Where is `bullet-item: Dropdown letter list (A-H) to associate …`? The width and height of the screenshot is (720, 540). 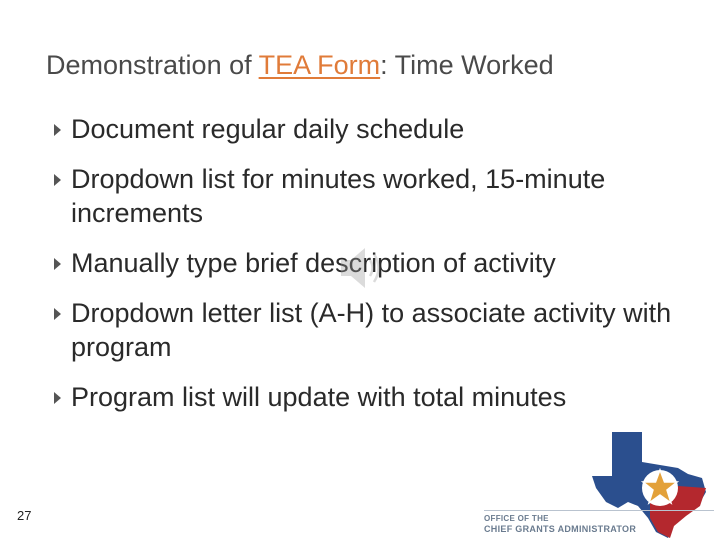
bullet-item: Dropdown letter list (A-H) to associate … is located at coordinates (370, 330).